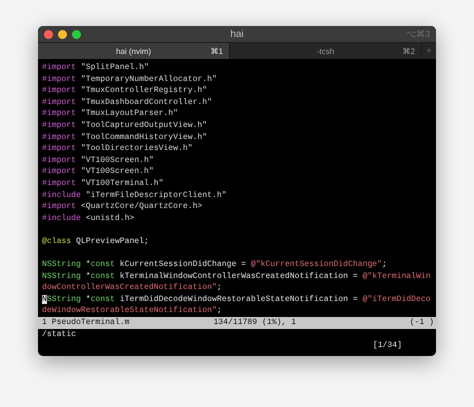 Image resolution: width=474 pixels, height=407 pixels. What do you see at coordinates (387, 345) in the screenshot?
I see `search-count: [1/34]` at bounding box center [387, 345].